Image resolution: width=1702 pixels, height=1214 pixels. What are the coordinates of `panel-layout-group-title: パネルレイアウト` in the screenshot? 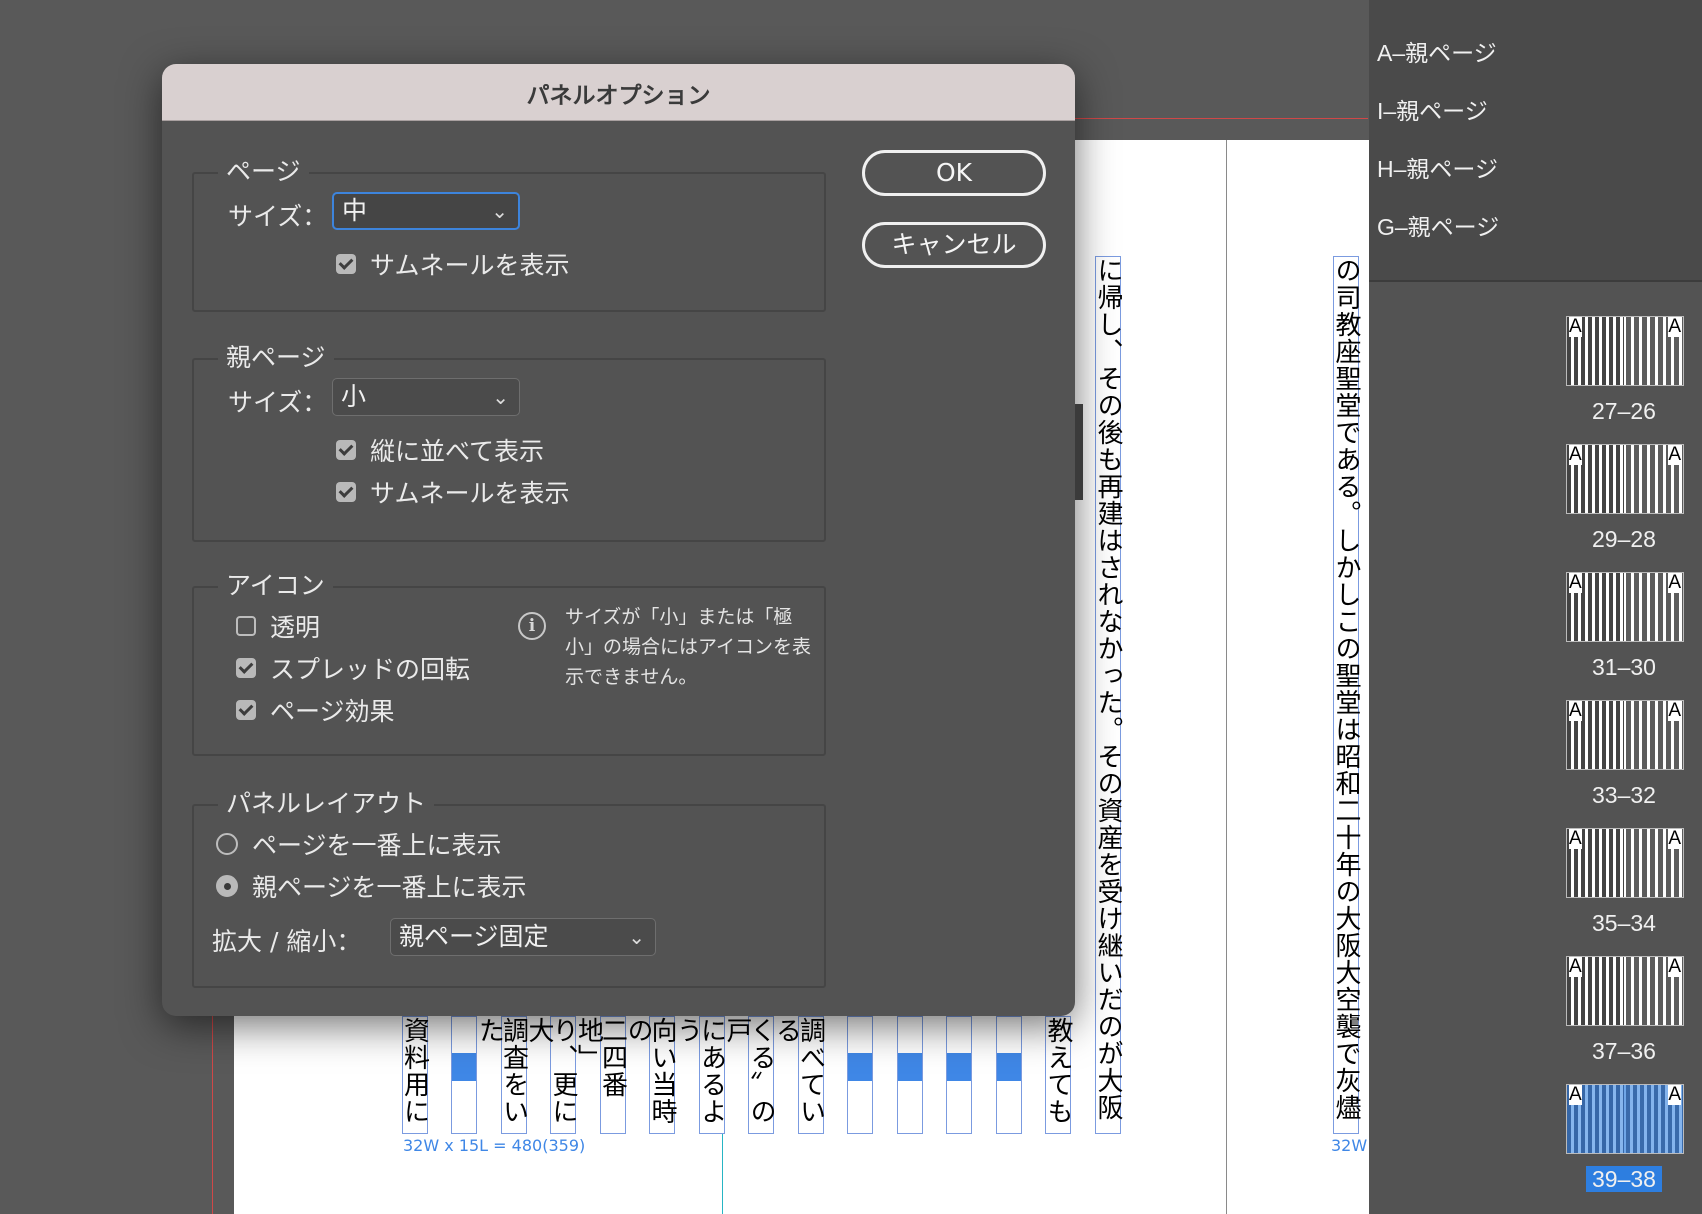 It's located at (326, 802).